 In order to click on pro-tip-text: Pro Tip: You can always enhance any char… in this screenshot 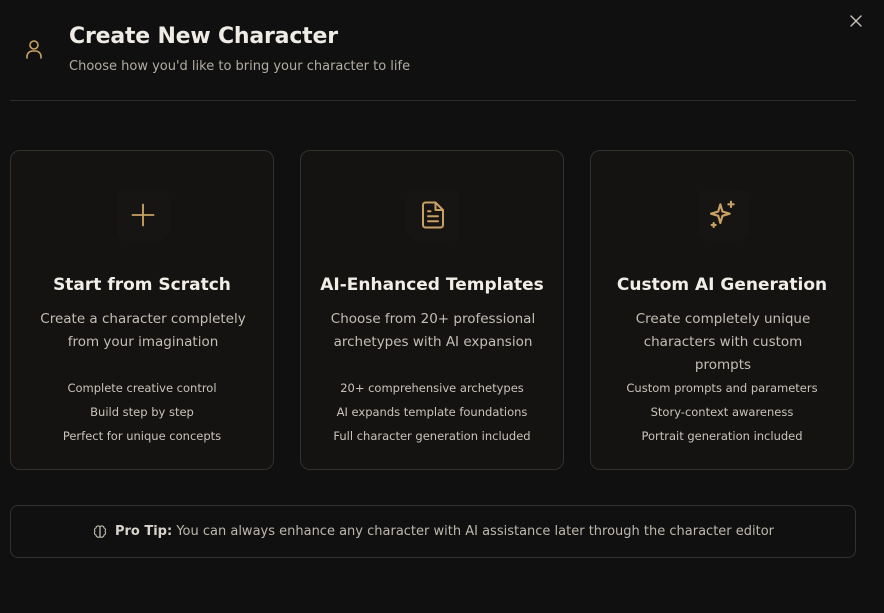, I will do `click(444, 531)`.